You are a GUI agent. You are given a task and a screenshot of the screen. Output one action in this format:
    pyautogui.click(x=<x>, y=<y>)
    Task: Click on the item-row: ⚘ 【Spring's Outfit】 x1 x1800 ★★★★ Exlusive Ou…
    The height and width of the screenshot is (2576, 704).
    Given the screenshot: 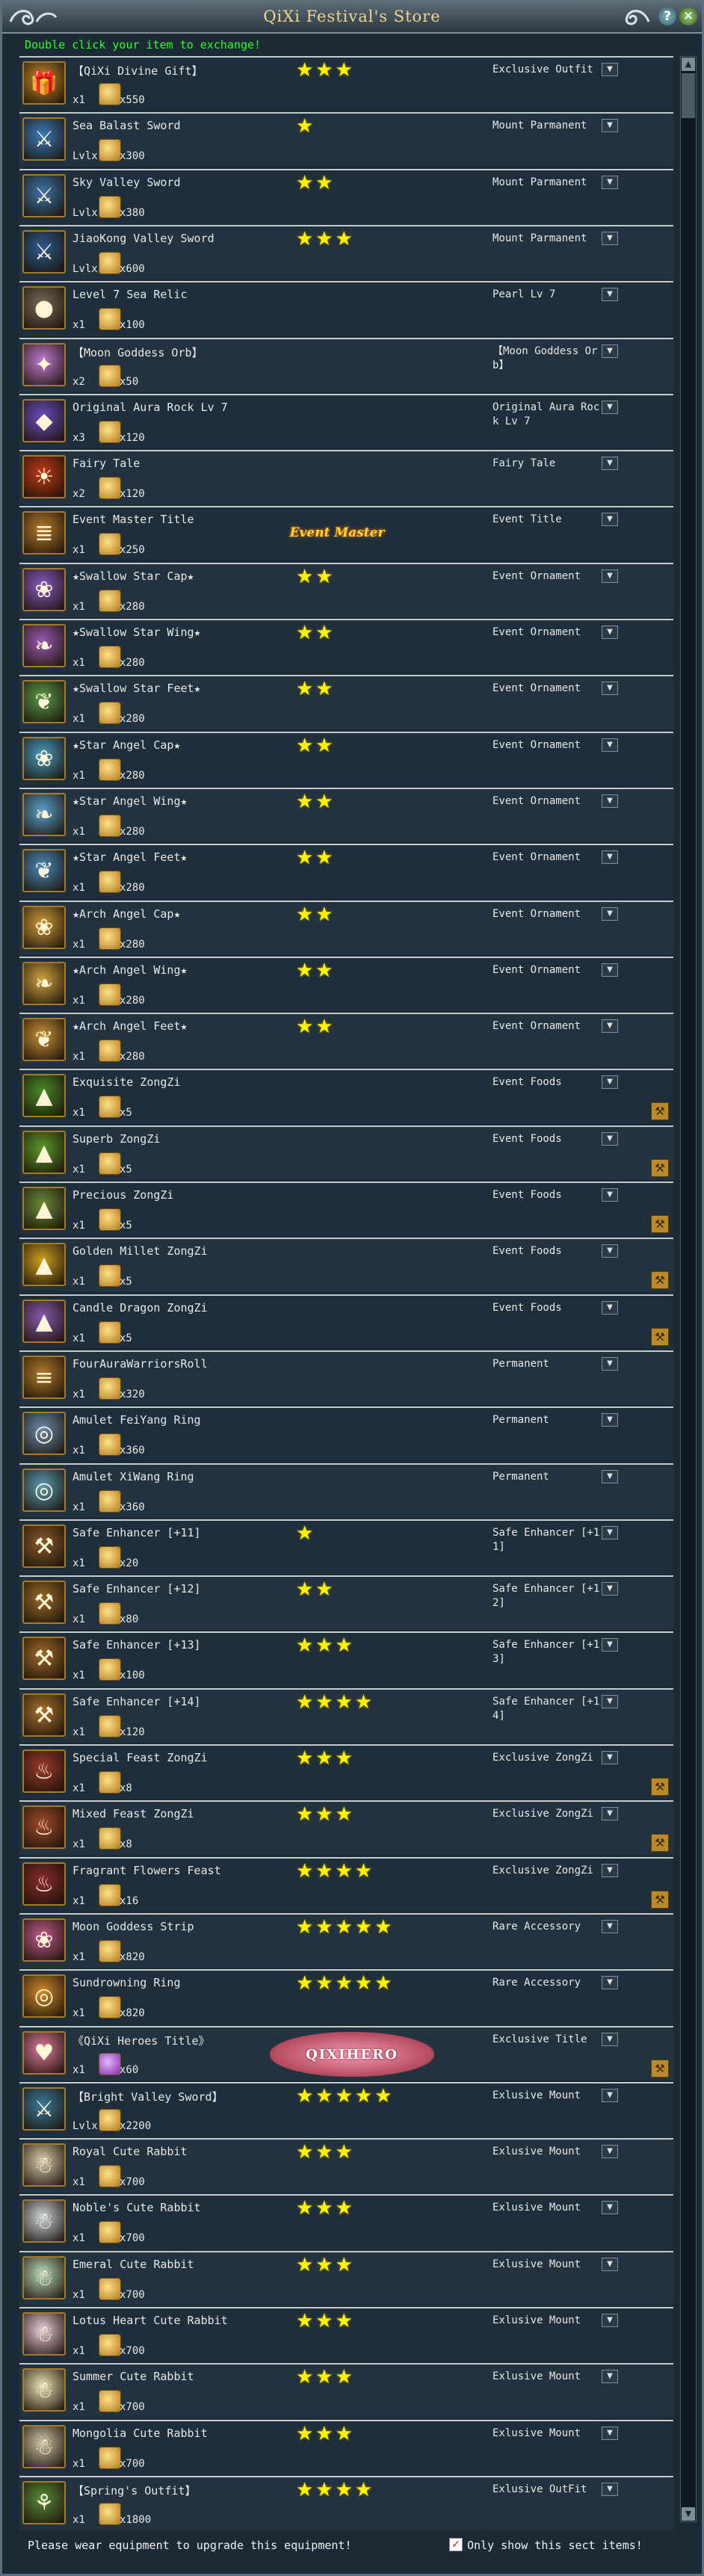 What is the action you would take?
    pyautogui.click(x=346, y=2503)
    